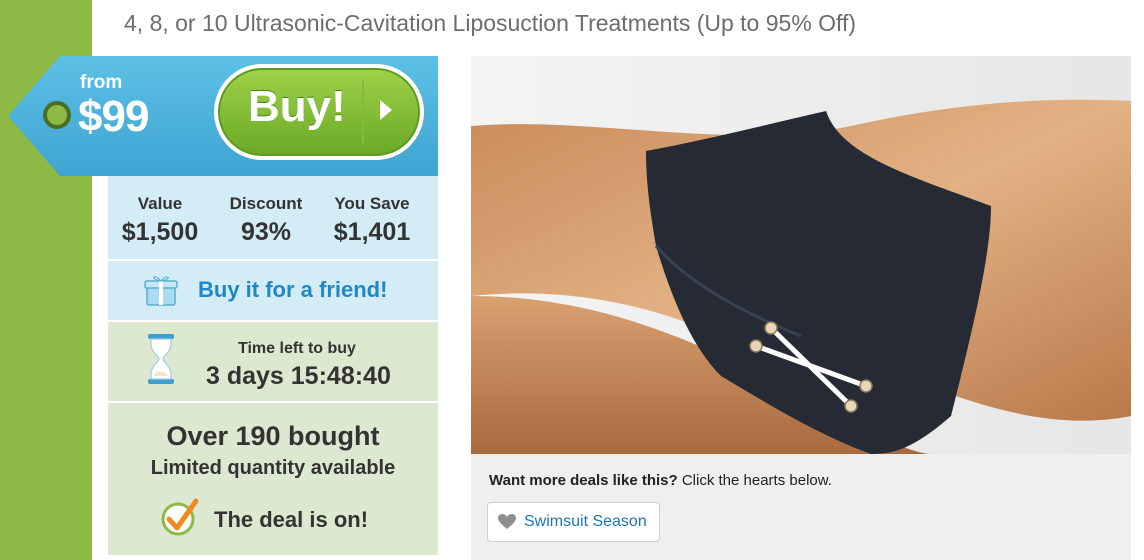 This screenshot has height=560, width=1144. Describe the element at coordinates (298, 376) in the screenshot. I see `time-left-value: 3 days 15:48:40` at that location.